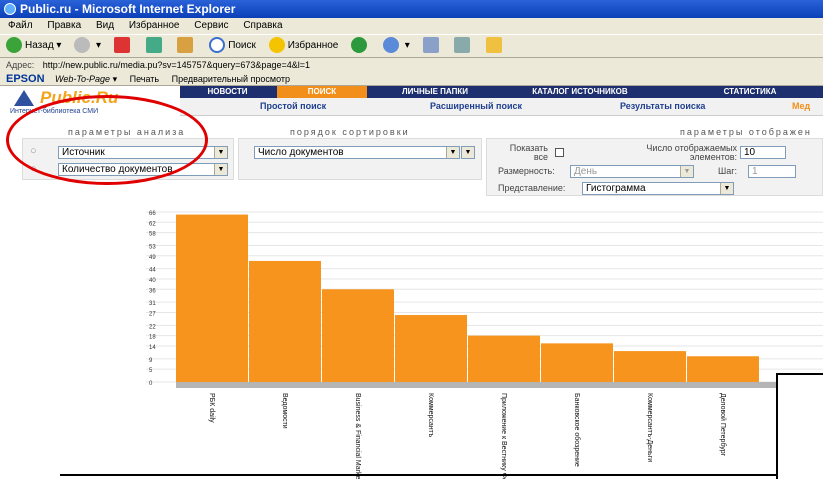  Describe the element at coordinates (262, 25) in the screenshot. I see `menu-help: Справка` at that location.